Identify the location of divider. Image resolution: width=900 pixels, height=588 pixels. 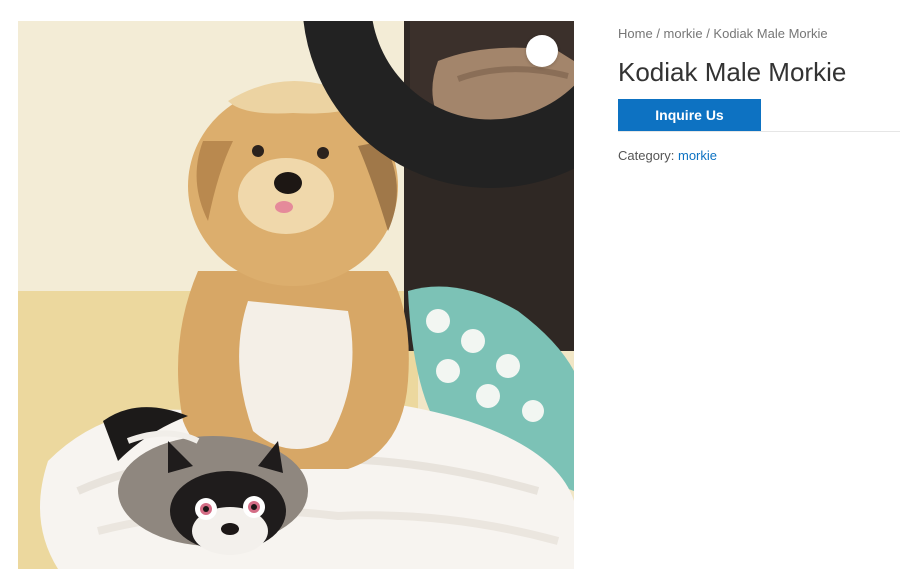
(759, 132).